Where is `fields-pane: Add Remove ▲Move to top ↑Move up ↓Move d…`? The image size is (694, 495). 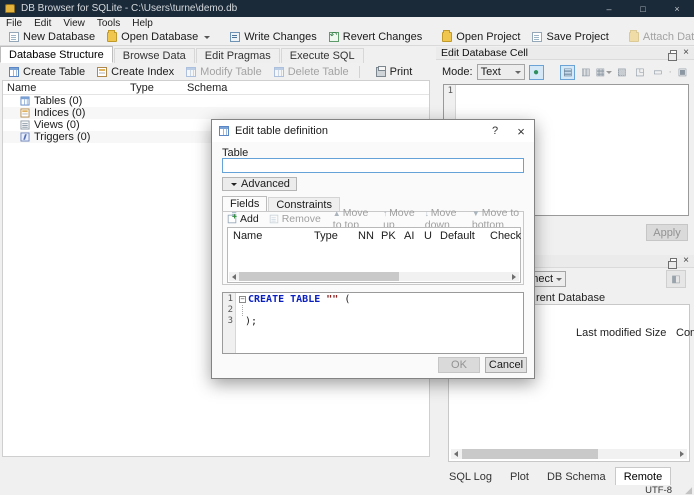
fields-pane: Add Remove ▲Move to top ↑Move up ↓Move d… is located at coordinates (373, 246).